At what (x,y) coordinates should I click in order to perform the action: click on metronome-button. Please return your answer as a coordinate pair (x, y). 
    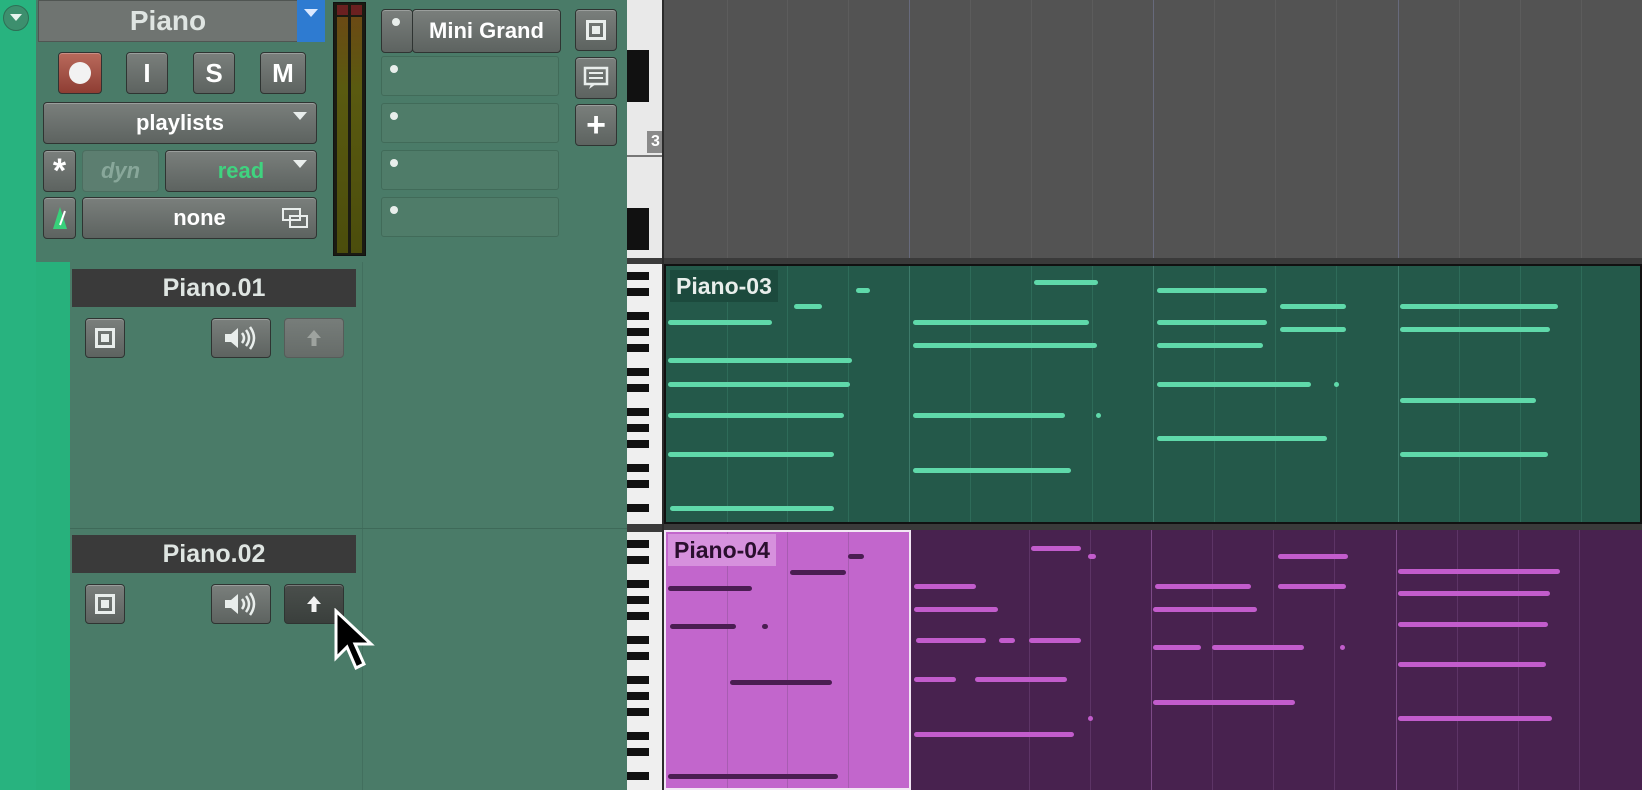
    Looking at the image, I should click on (59, 218).